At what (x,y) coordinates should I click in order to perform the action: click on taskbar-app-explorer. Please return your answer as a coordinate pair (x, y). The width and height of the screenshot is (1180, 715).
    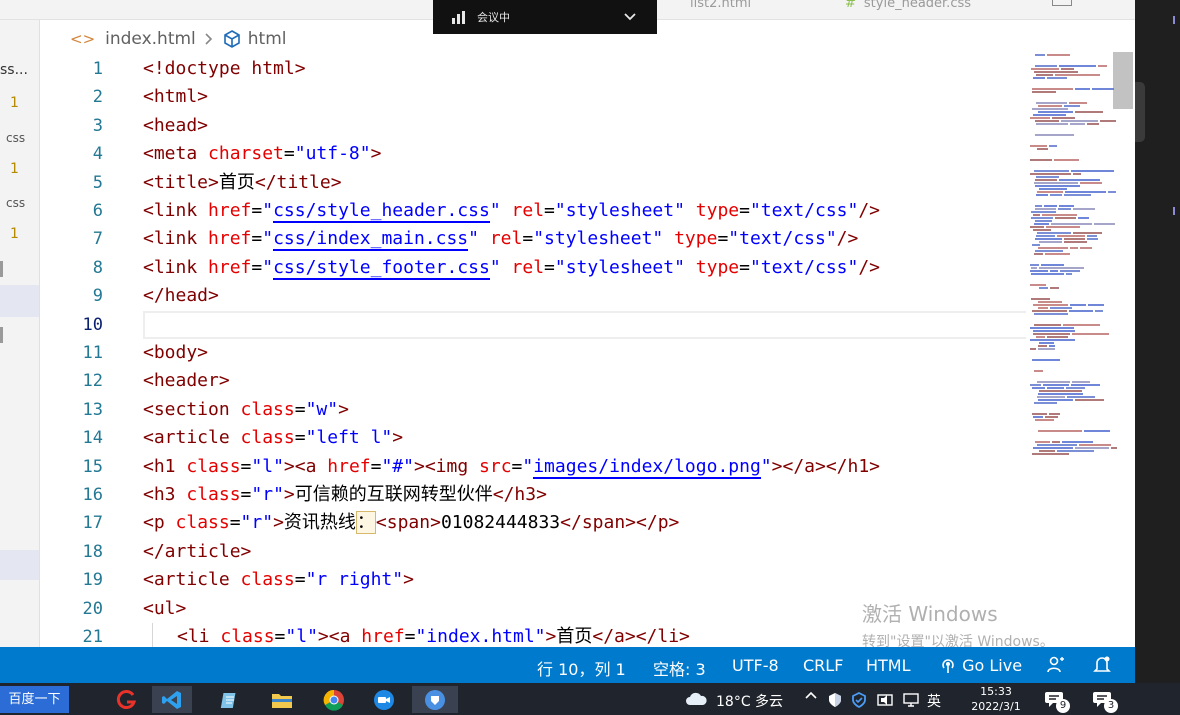
    Looking at the image, I should click on (282, 699).